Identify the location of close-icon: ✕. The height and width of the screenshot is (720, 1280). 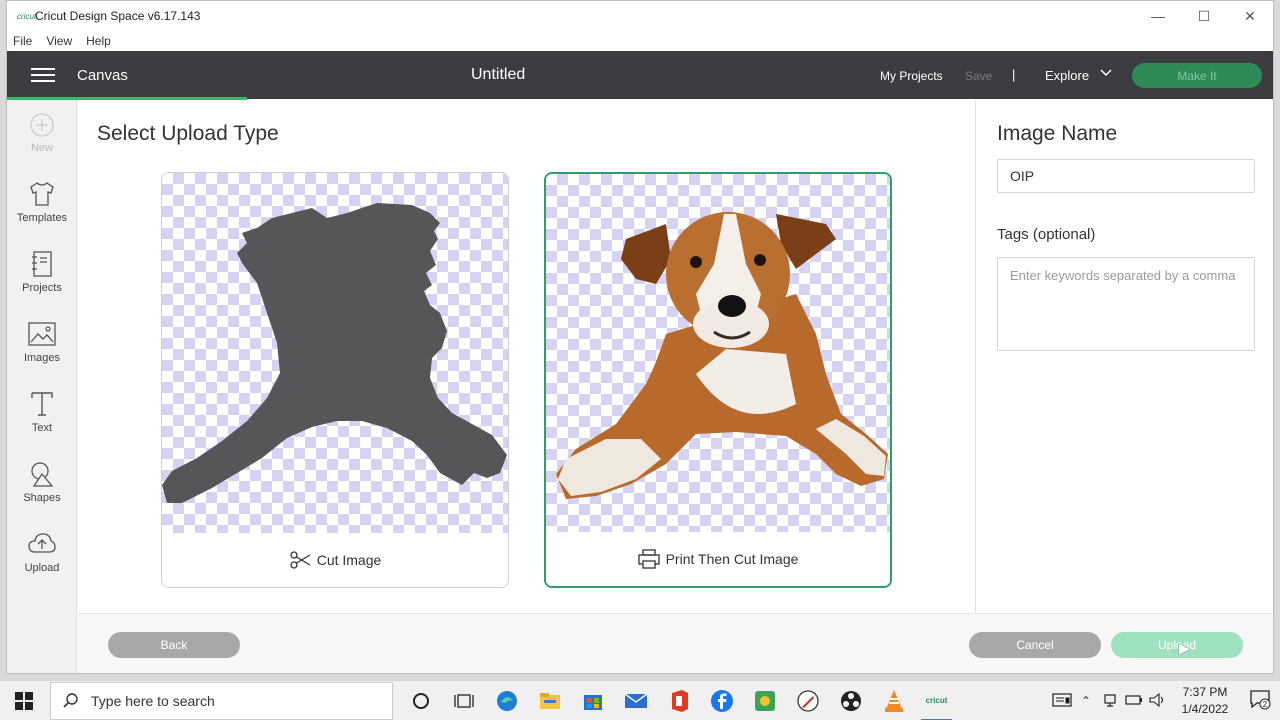
(1250, 16).